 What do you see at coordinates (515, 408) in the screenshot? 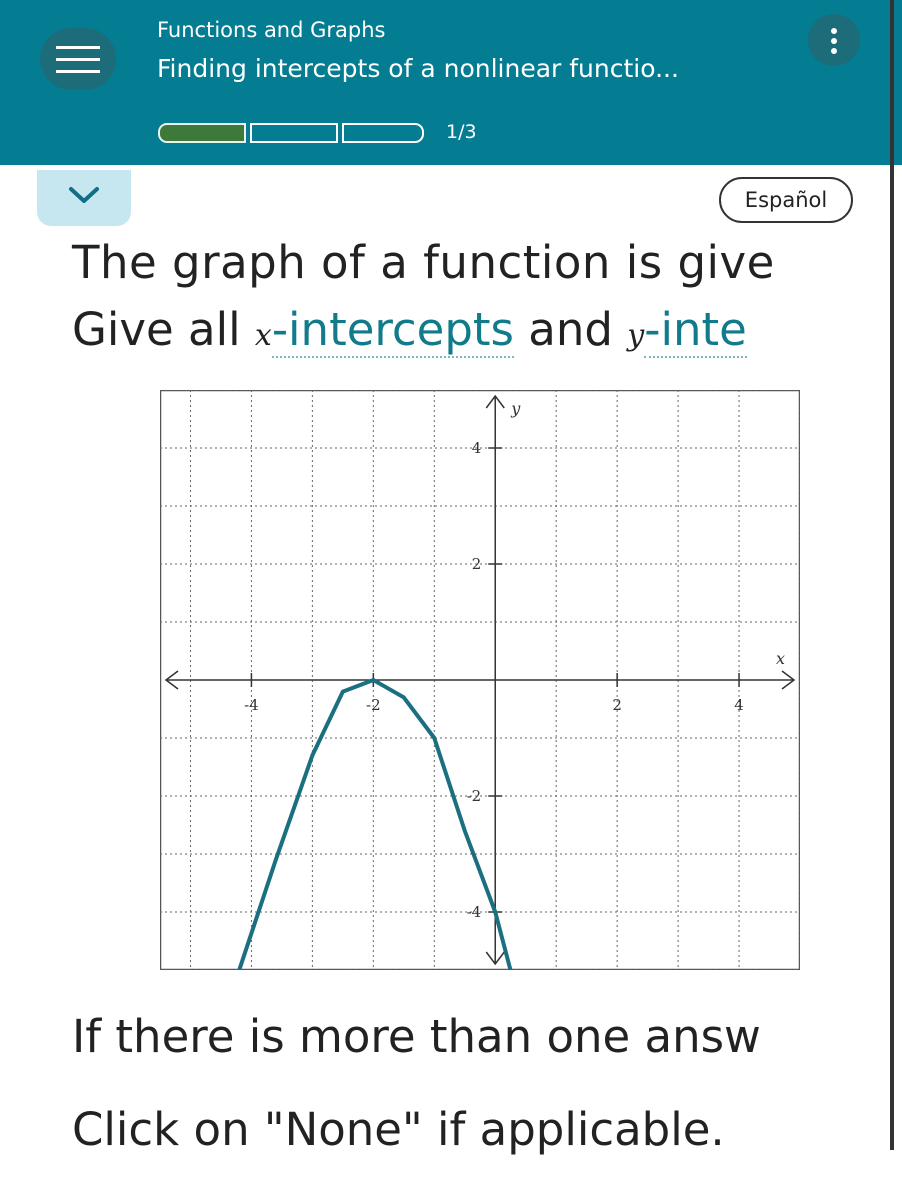
I see `y-axis-label: y` at bounding box center [515, 408].